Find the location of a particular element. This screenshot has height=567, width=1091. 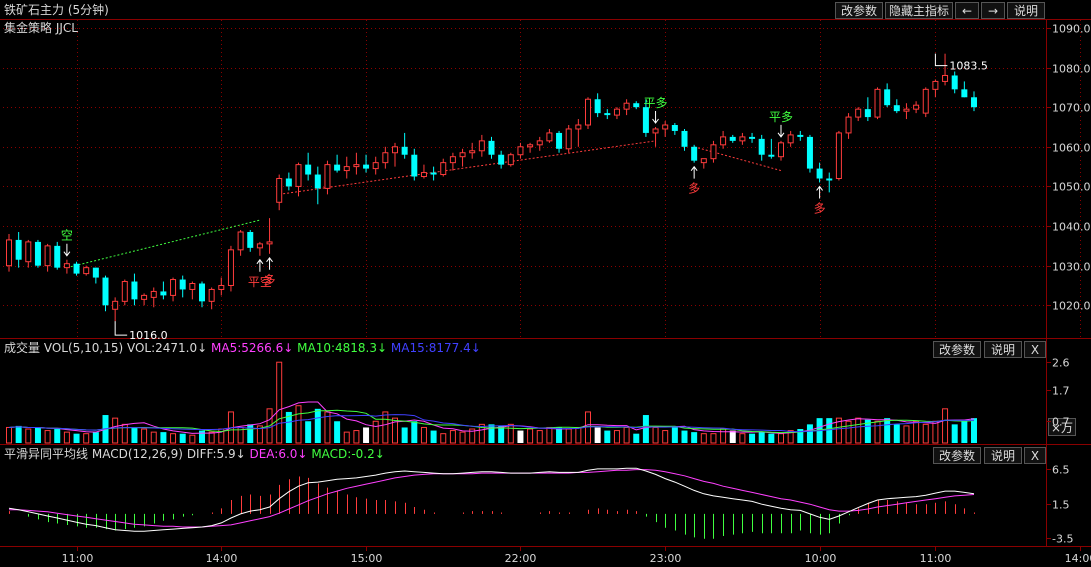

macd-tick-label: -3.5 is located at coordinates (1062, 539).